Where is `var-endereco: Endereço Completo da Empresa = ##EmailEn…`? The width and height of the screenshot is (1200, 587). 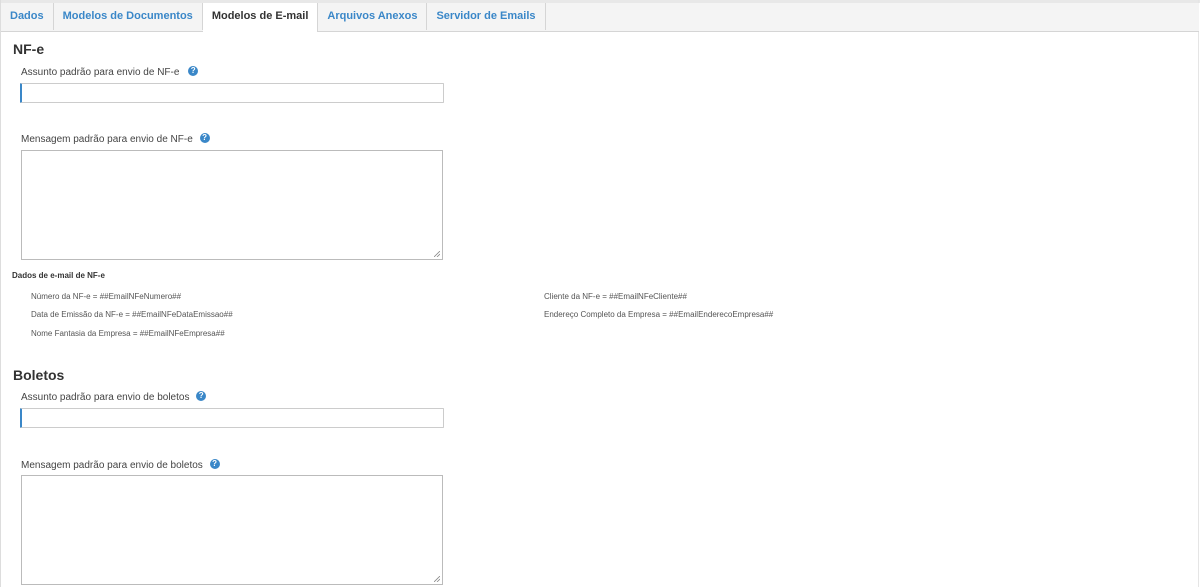
var-endereco: Endereço Completo da Empresa = ##EmailEn… is located at coordinates (659, 314).